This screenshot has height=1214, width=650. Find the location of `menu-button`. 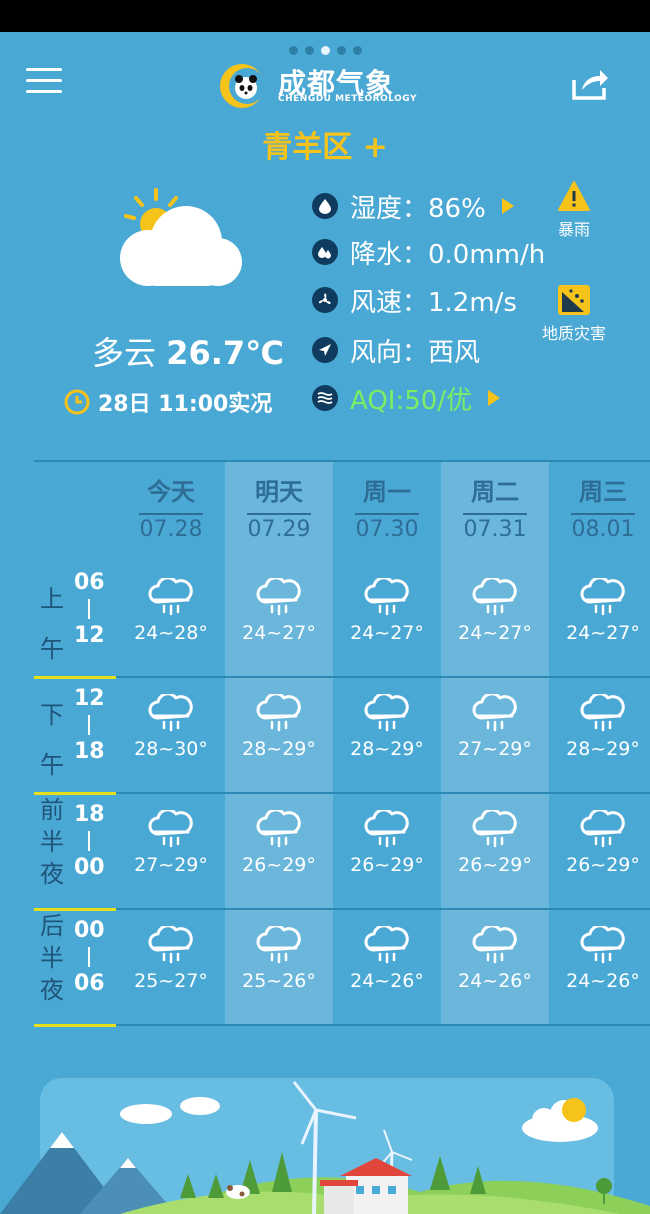

menu-button is located at coordinates (44, 81).